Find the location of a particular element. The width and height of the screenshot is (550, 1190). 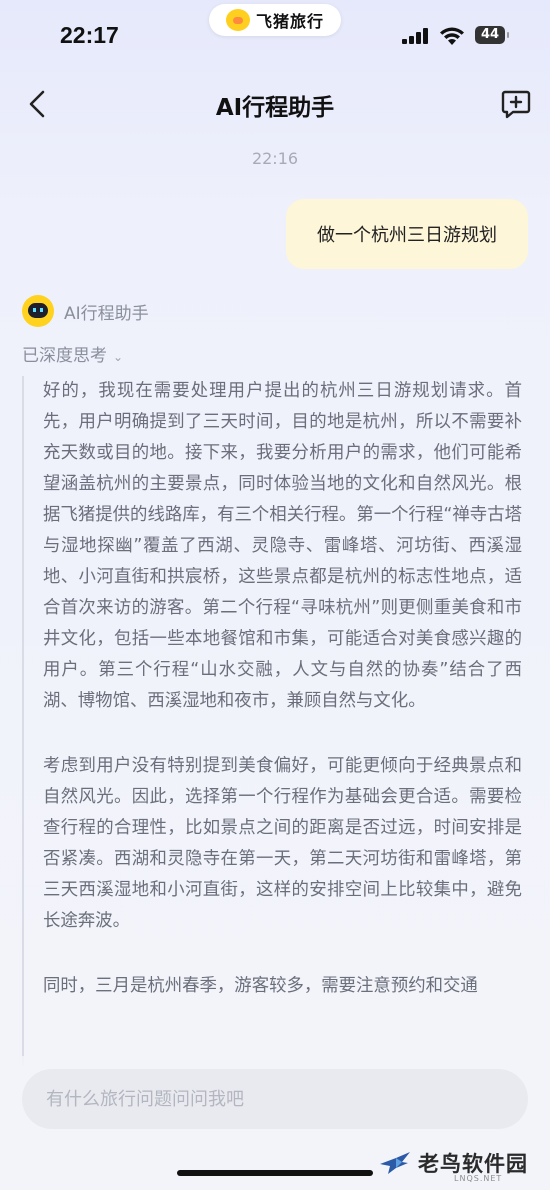

battery-indicator: 44 is located at coordinates (492, 35).